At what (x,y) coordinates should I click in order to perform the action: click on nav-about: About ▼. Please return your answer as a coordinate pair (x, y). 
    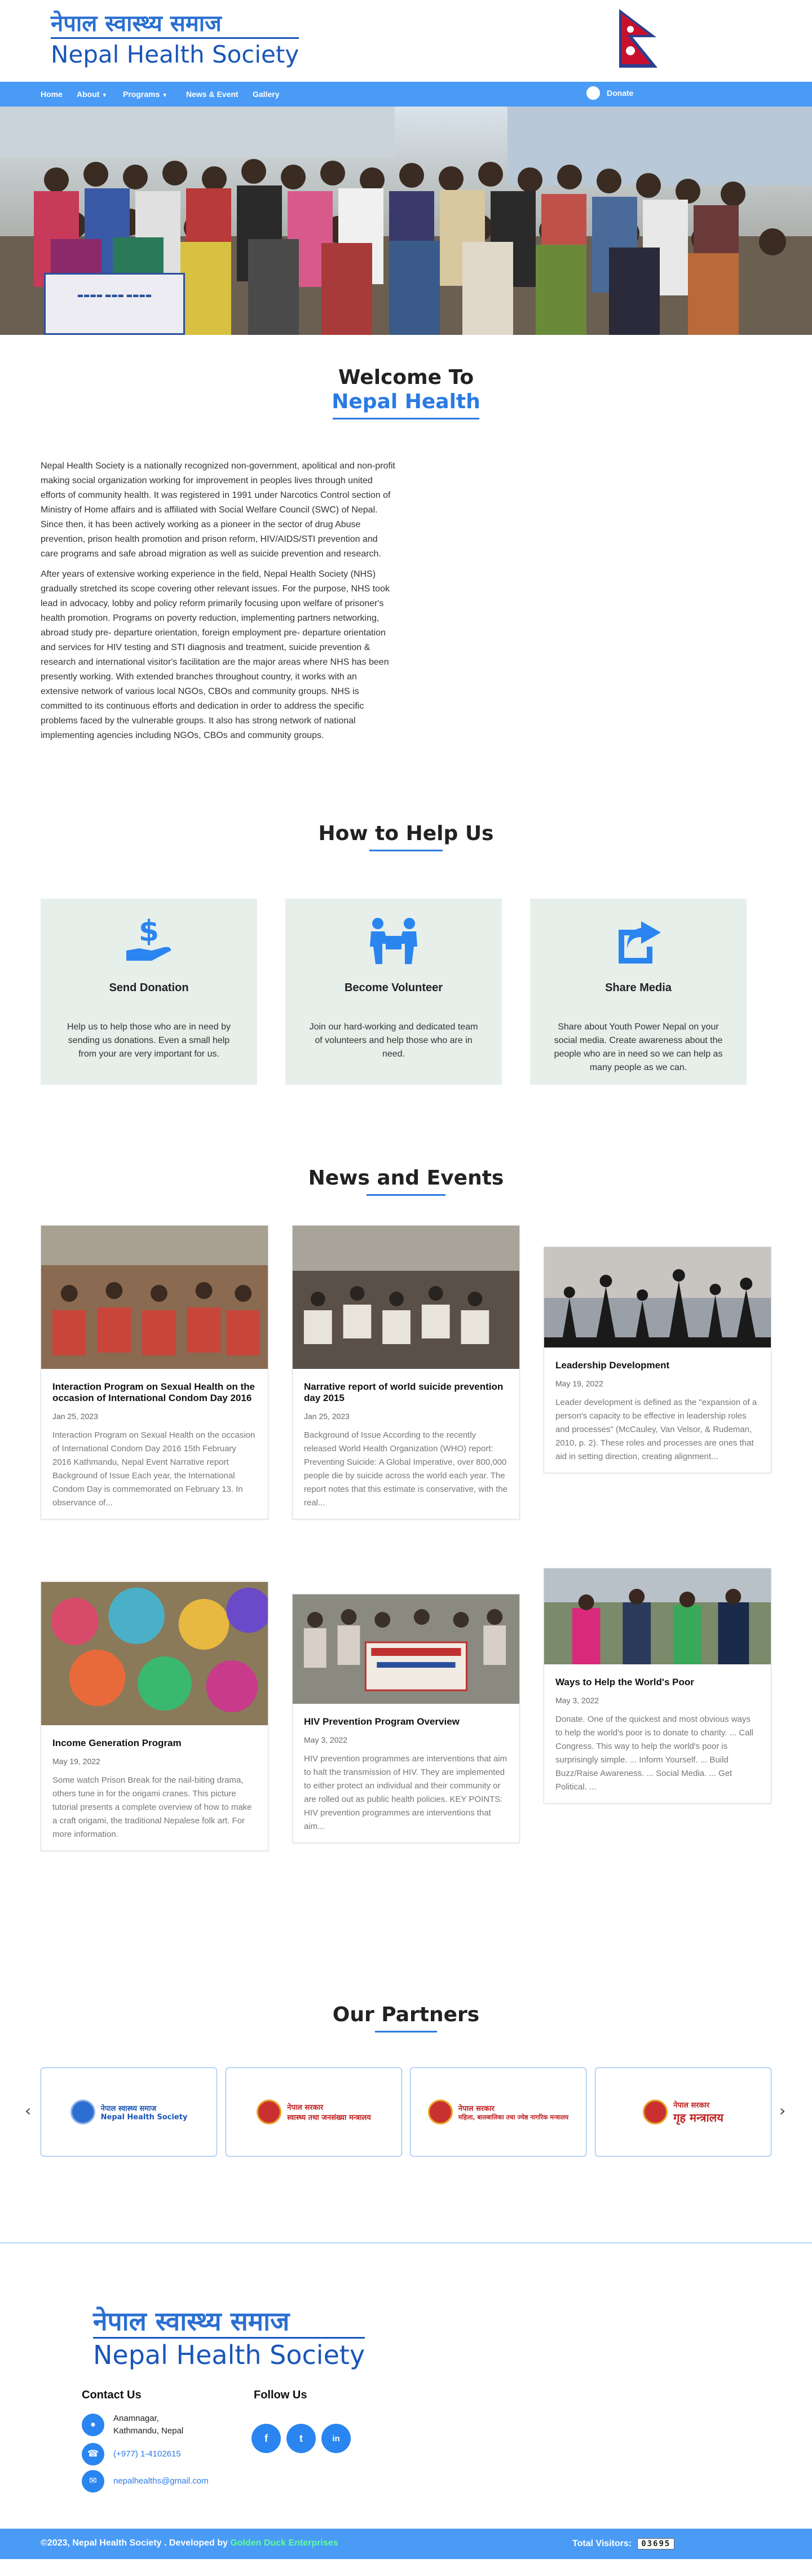
    Looking at the image, I should click on (92, 94).